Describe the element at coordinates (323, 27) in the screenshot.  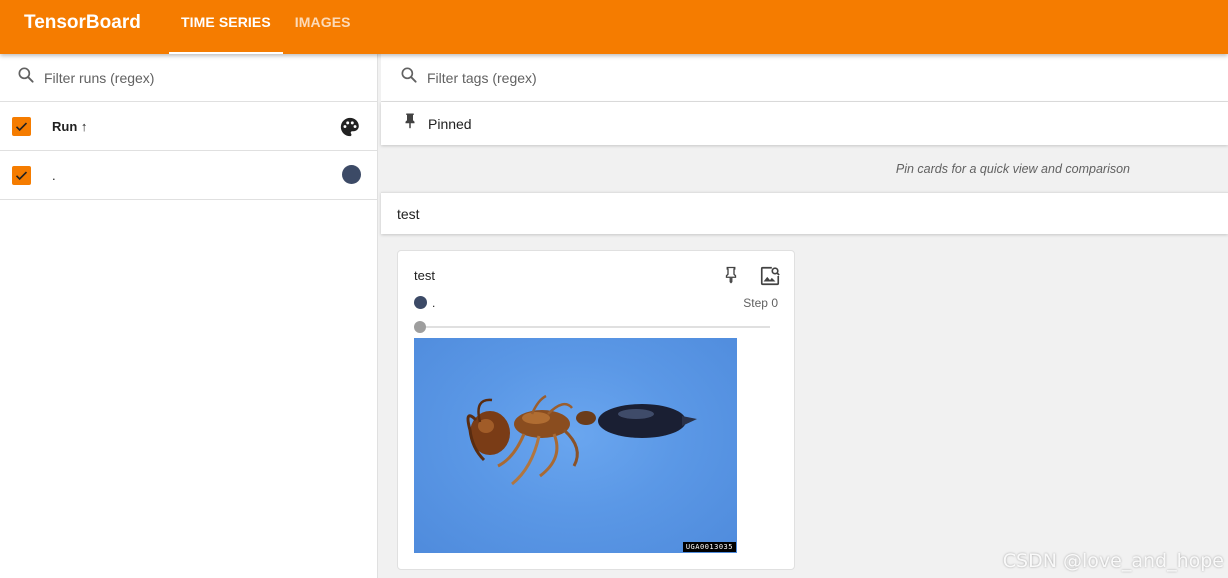
I see `tab-images: IMAGES` at that location.